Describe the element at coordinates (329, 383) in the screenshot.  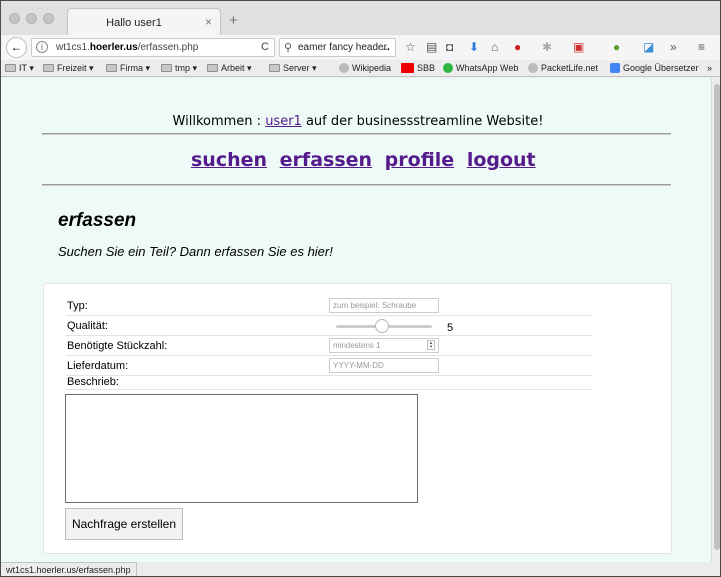
I see `form-row-description: Beschrieb:` at that location.